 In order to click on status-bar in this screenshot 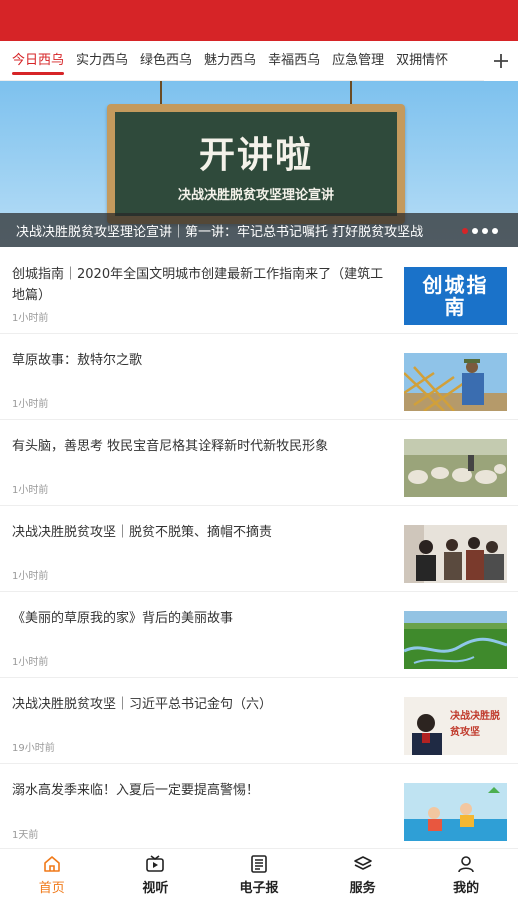, I will do `click(259, 20)`.